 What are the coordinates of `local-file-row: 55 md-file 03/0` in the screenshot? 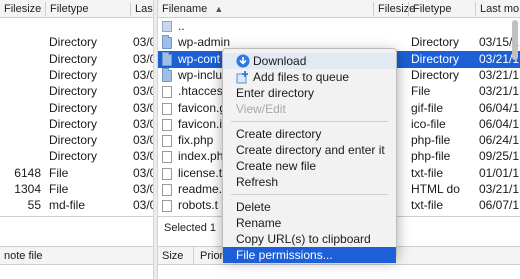 It's located at (76, 205).